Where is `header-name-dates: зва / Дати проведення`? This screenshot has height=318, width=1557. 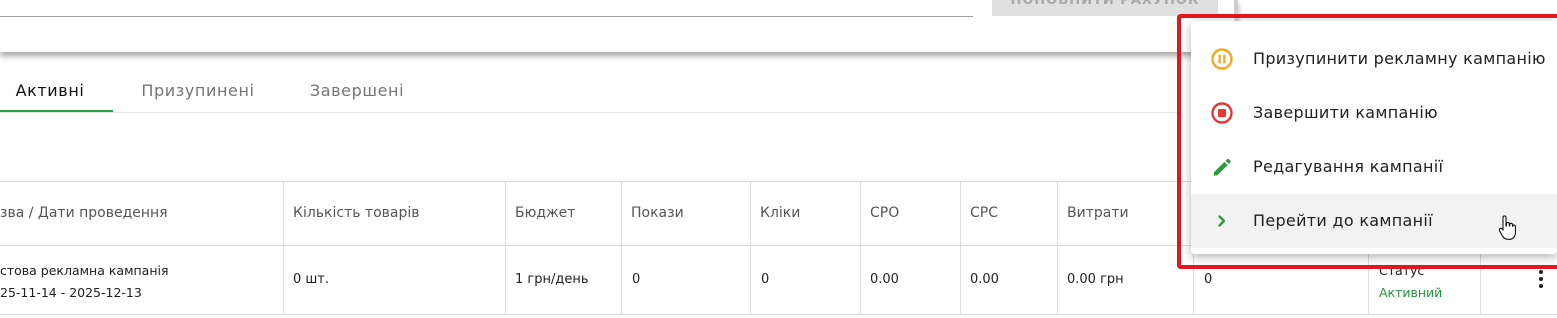 header-name-dates: зва / Дати проведення is located at coordinates (84, 213).